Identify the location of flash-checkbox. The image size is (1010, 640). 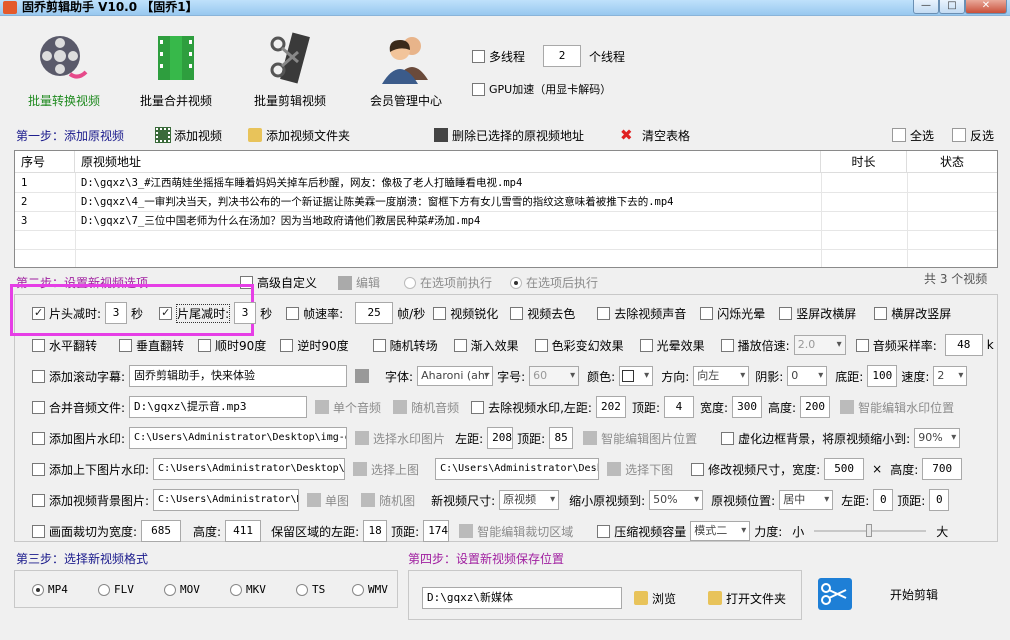
(707, 313).